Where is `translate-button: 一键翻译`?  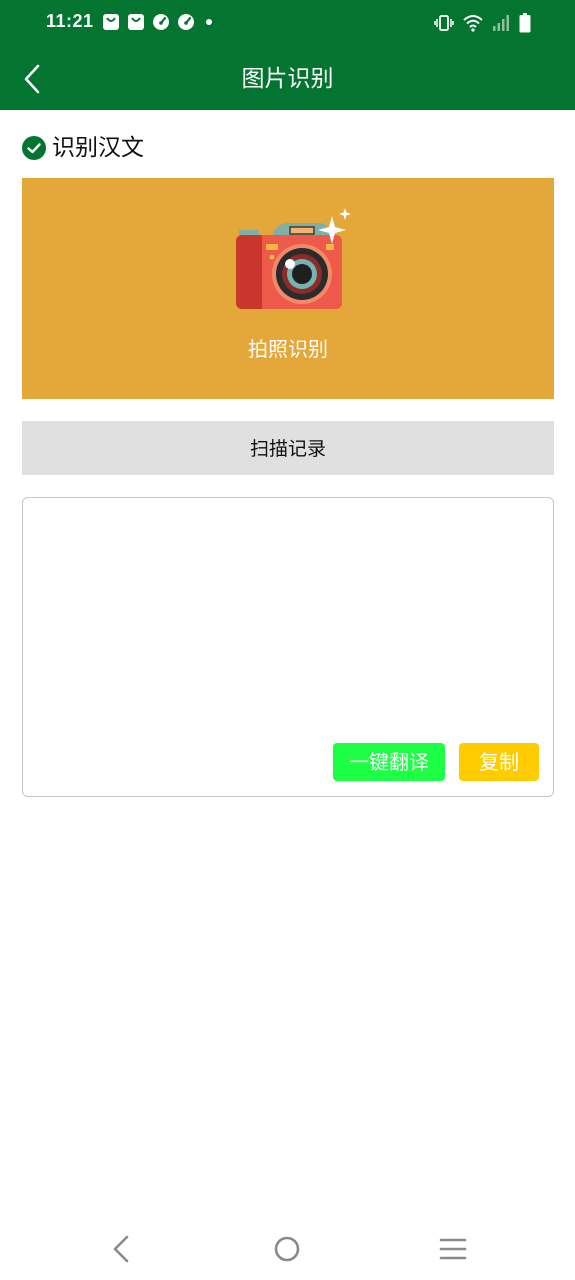 translate-button: 一键翻译 is located at coordinates (389, 762).